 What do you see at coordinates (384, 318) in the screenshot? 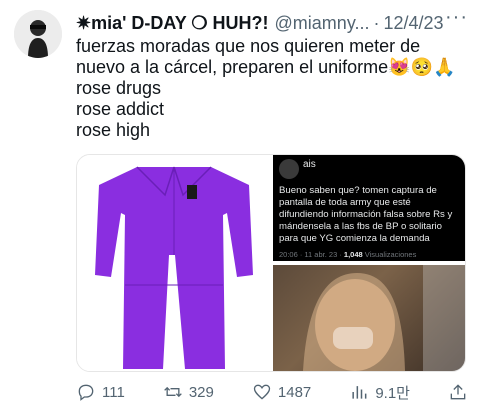
I see `photo-image` at bounding box center [384, 318].